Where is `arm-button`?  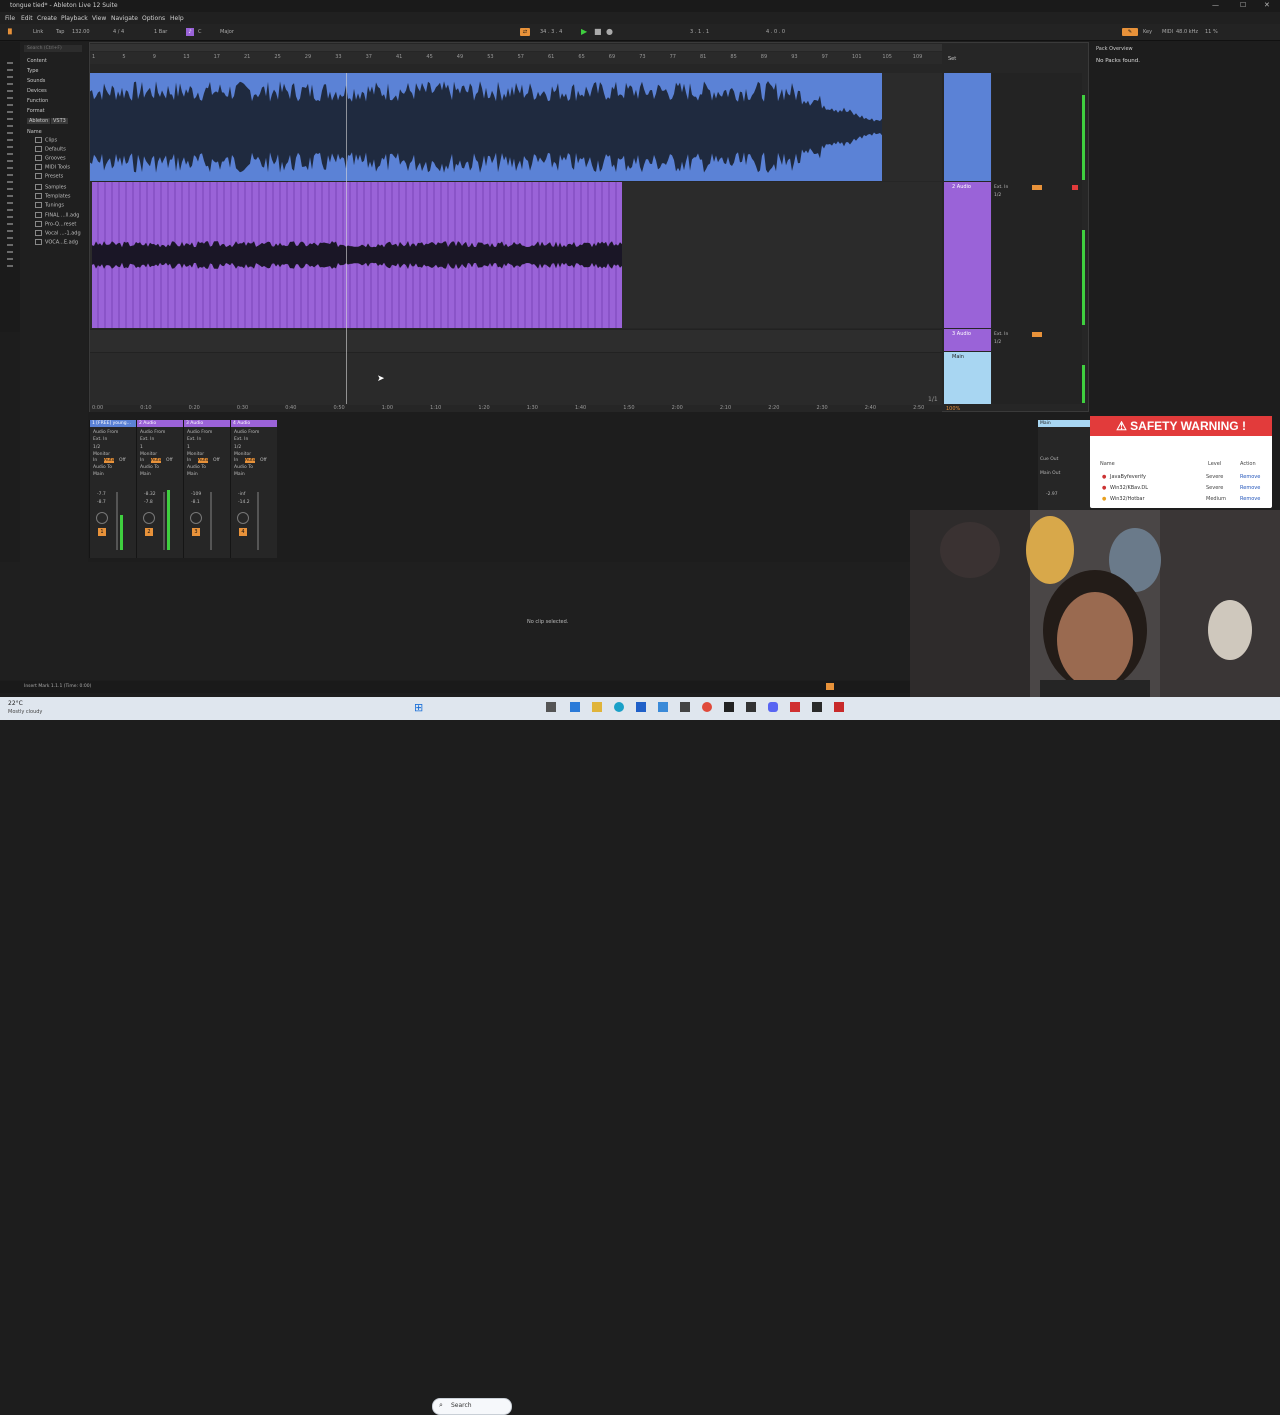
arm-button is located at coordinates (1075, 187).